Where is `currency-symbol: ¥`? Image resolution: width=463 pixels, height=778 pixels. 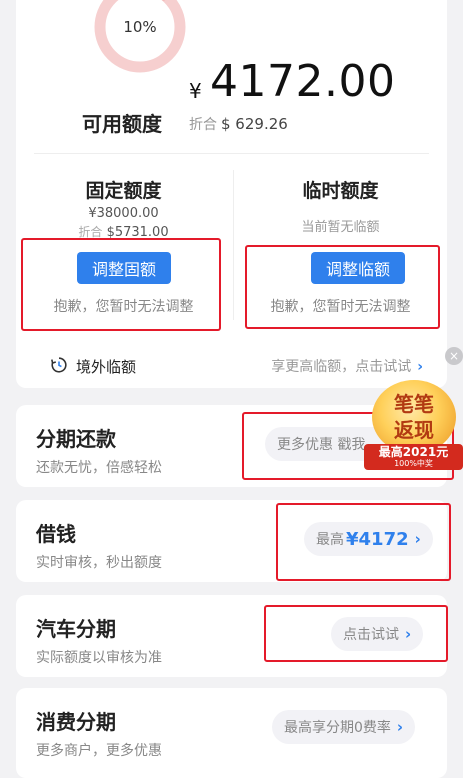
currency-symbol: ¥ is located at coordinates (195, 91).